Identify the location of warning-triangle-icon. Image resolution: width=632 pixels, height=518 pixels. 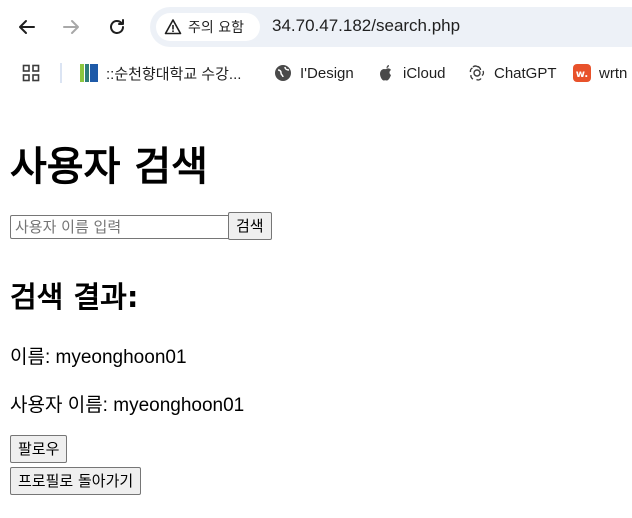
(173, 27).